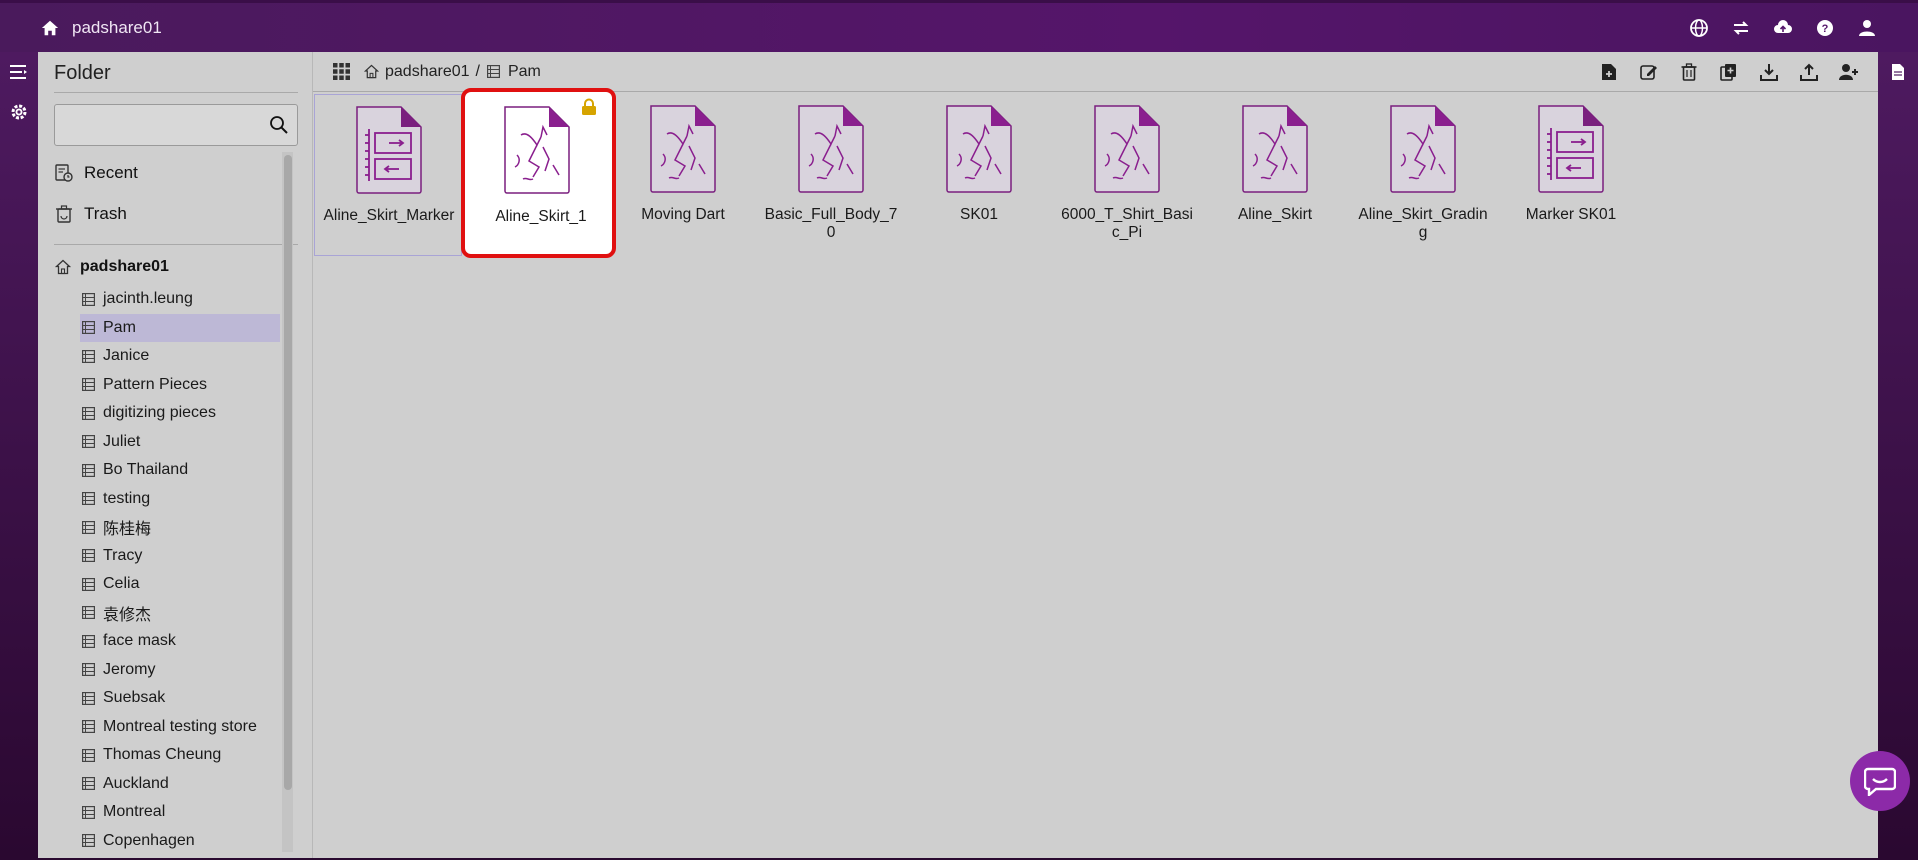  Describe the element at coordinates (162, 755) in the screenshot. I see `folder-label: Thomas Cheung` at that location.